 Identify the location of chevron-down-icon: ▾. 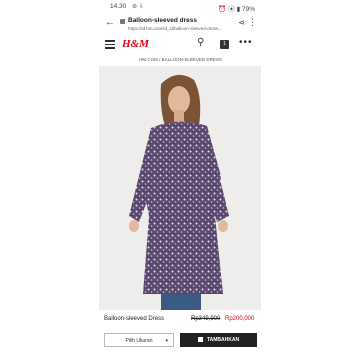
(166, 341).